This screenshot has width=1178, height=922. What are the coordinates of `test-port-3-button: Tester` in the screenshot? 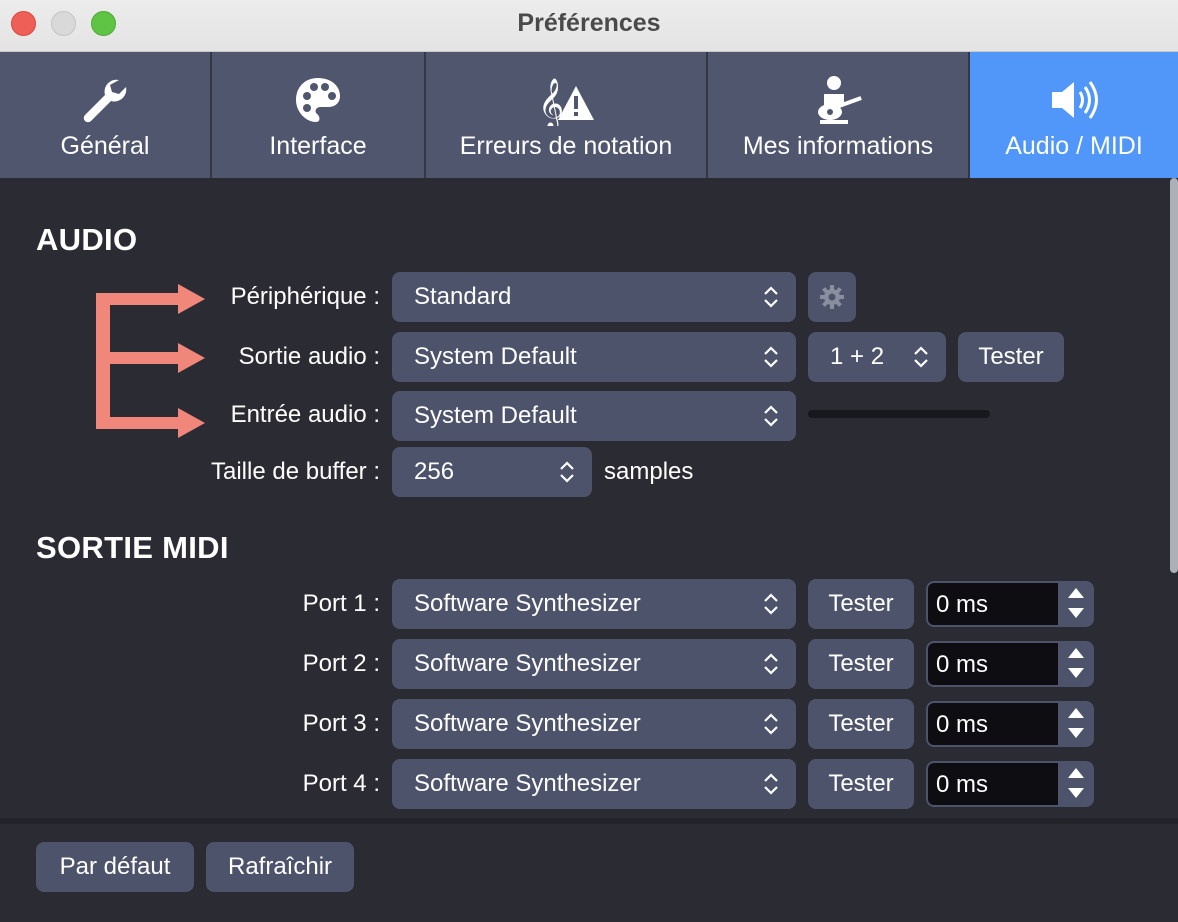 It's located at (861, 724).